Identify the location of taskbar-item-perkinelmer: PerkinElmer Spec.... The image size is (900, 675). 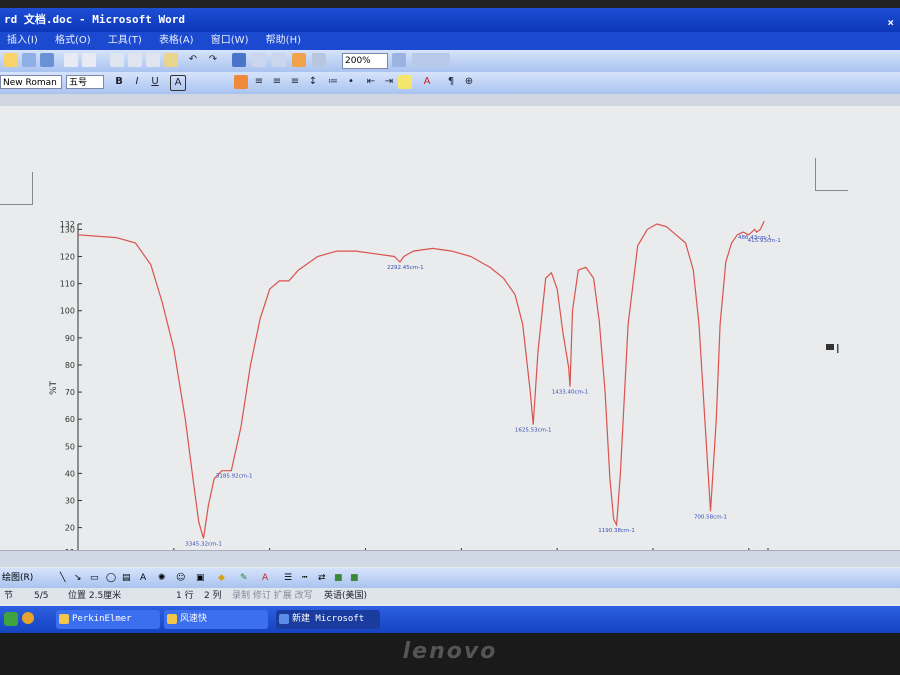
(108, 619).